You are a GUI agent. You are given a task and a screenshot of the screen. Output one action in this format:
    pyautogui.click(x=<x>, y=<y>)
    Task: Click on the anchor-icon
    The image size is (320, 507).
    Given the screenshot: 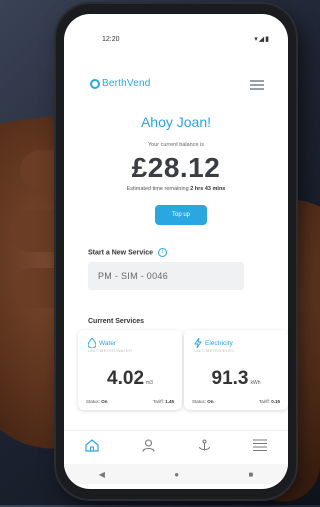 What is the action you would take?
    pyautogui.click(x=204, y=444)
    